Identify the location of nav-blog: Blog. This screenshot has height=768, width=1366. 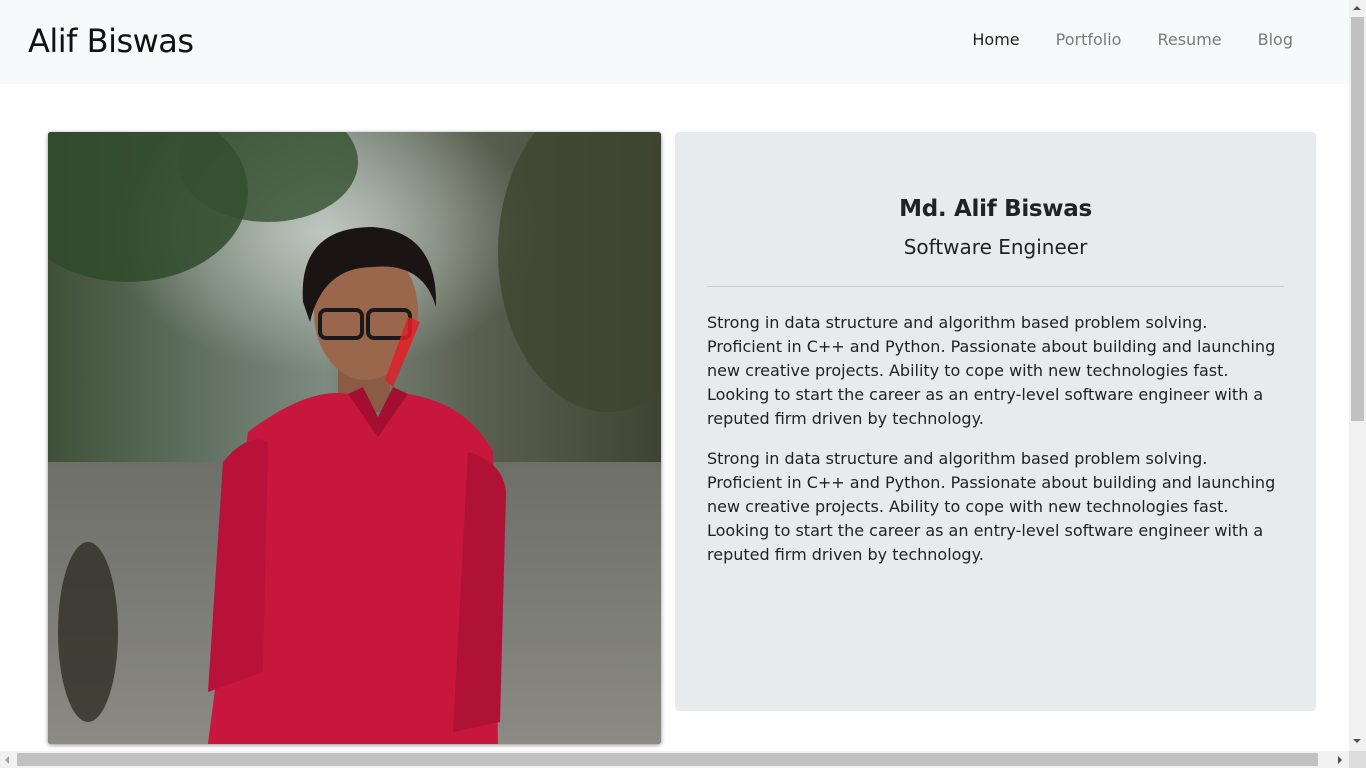
(1275, 39).